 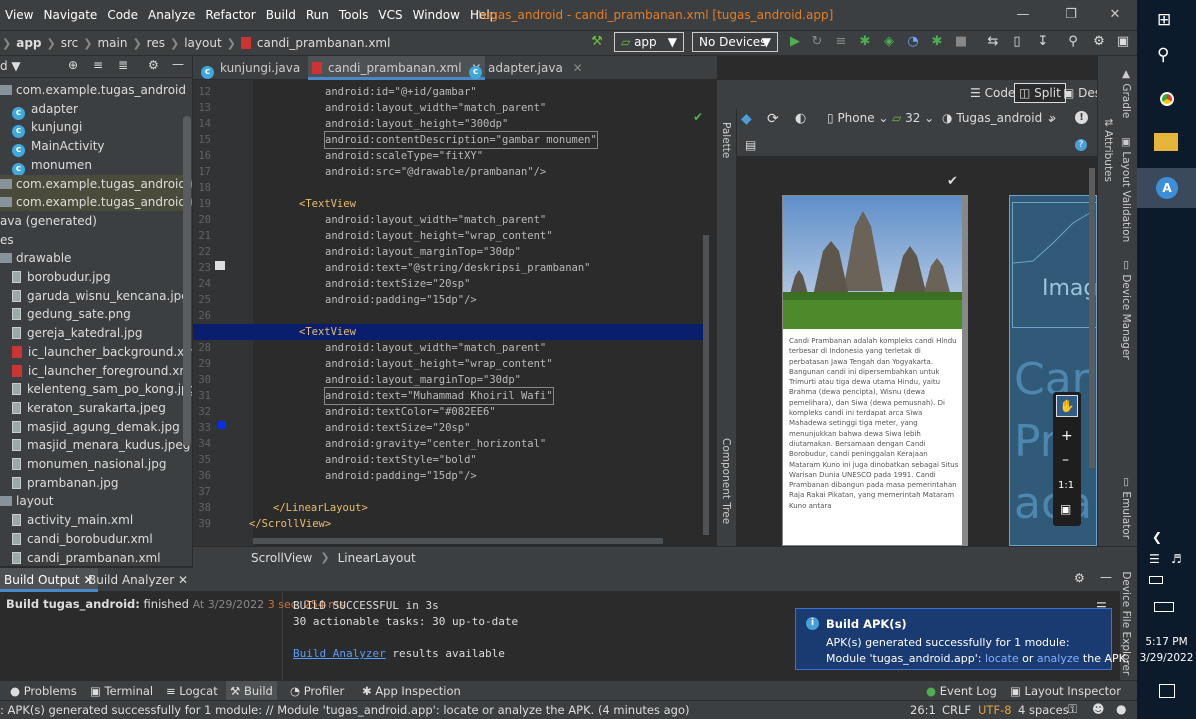 What do you see at coordinates (726, 481) in the screenshot?
I see `component-tree-tab: Component Tree` at bounding box center [726, 481].